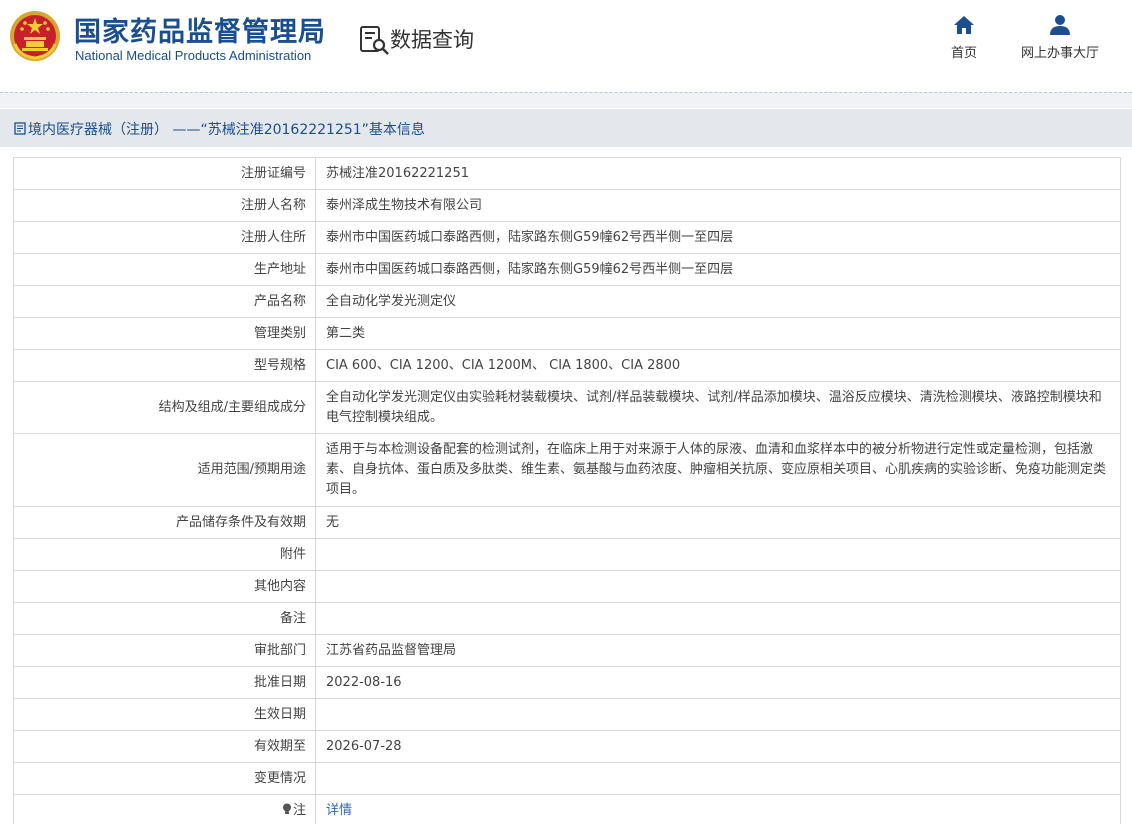 This screenshot has width=1132, height=824. What do you see at coordinates (718, 522) in the screenshot?
I see `field-value: 无` at bounding box center [718, 522].